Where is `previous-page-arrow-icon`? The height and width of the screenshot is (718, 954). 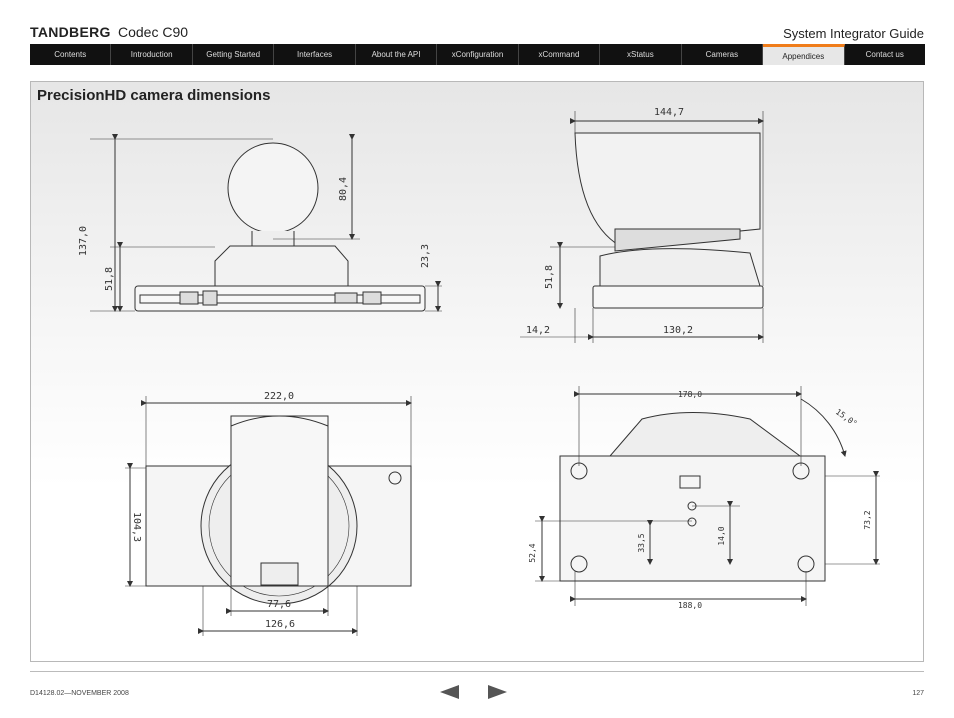
previous-page-arrow-icon is located at coordinates (449, 692).